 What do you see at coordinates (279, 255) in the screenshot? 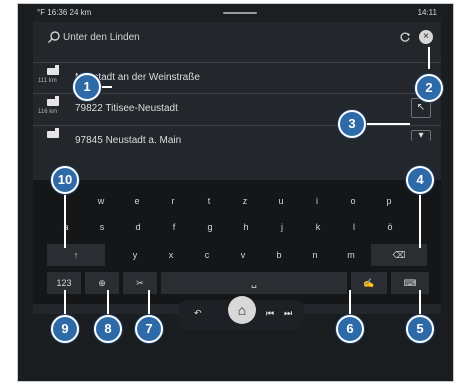
I see `key: b` at bounding box center [279, 255].